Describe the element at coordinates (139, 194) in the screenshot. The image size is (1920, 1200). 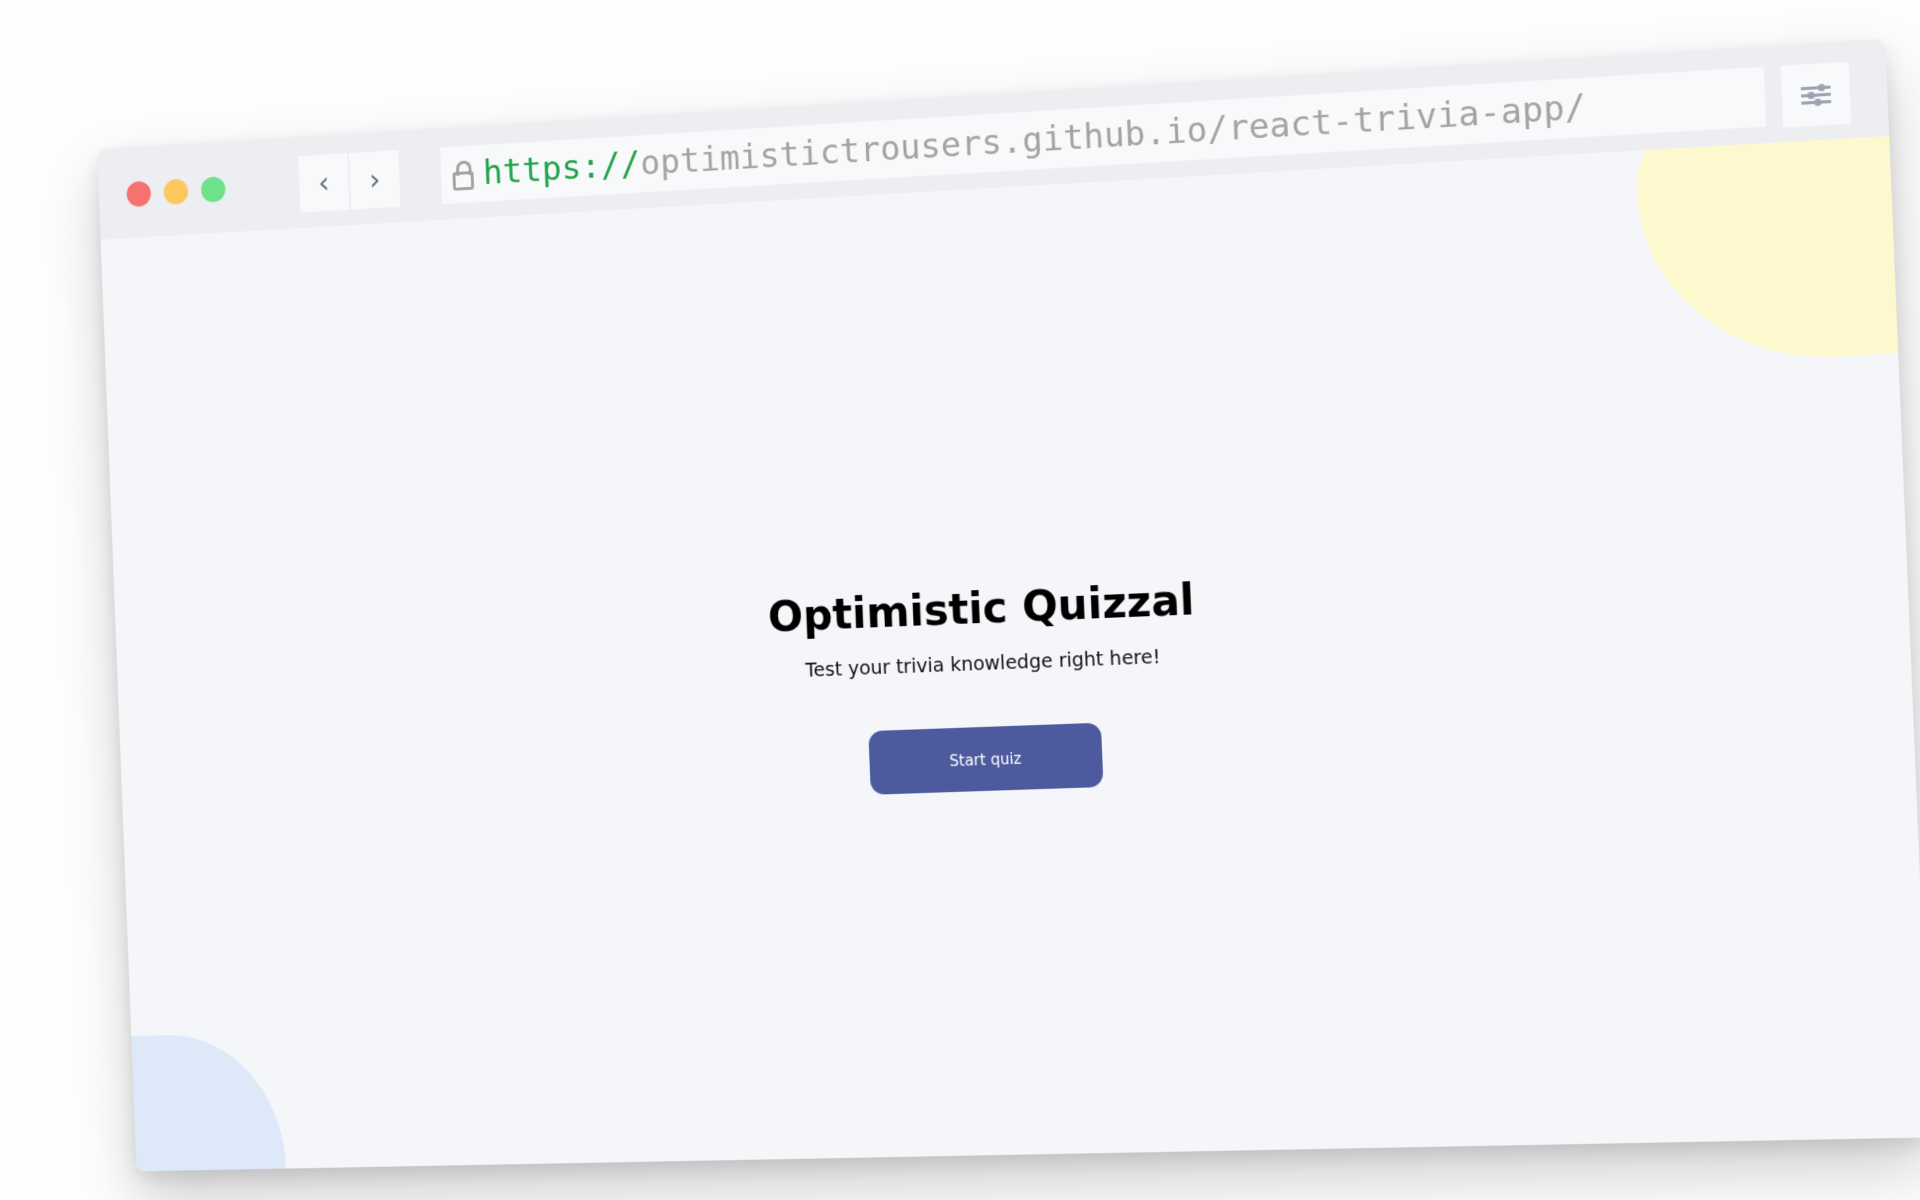
I see `close-window-button` at that location.